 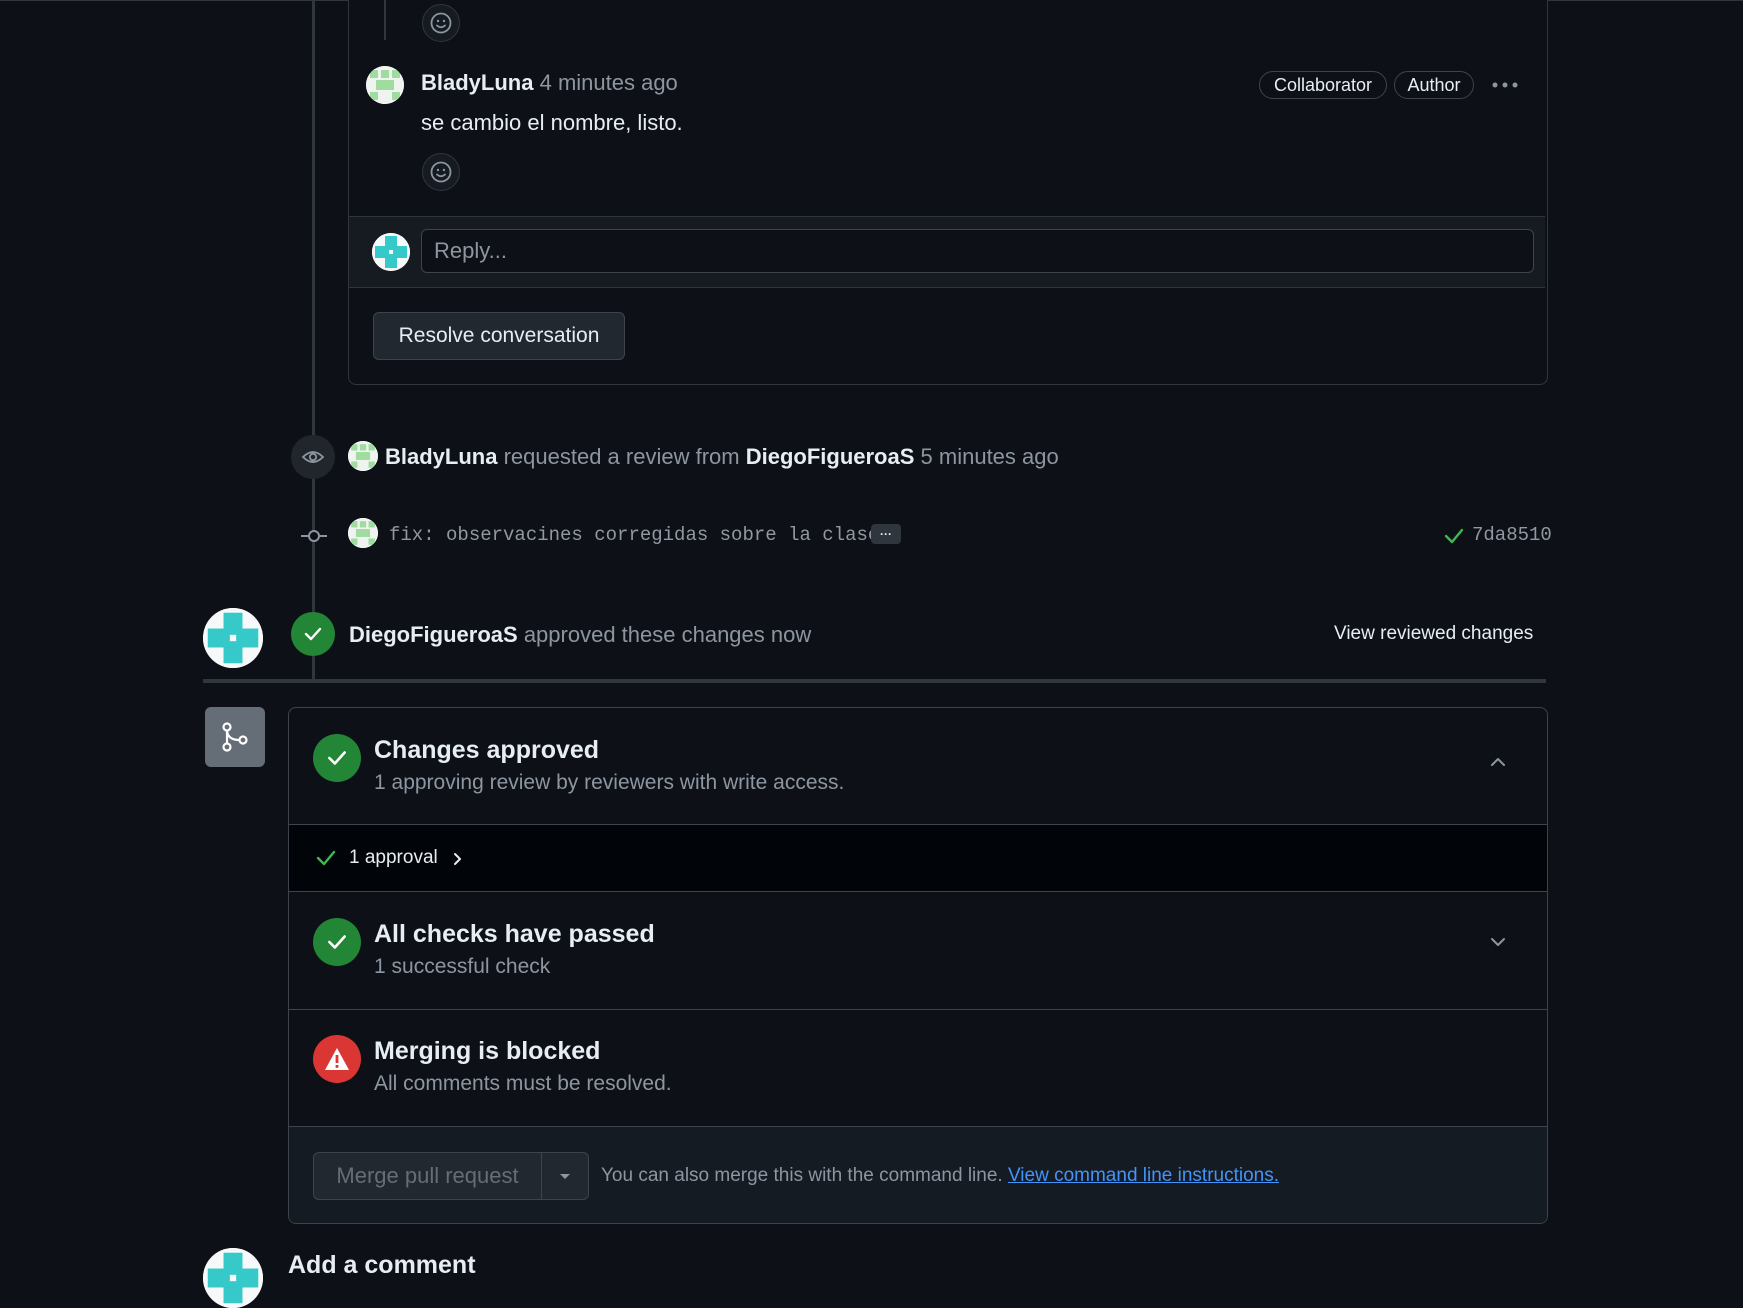 What do you see at coordinates (385, 85) in the screenshot?
I see `avatar` at bounding box center [385, 85].